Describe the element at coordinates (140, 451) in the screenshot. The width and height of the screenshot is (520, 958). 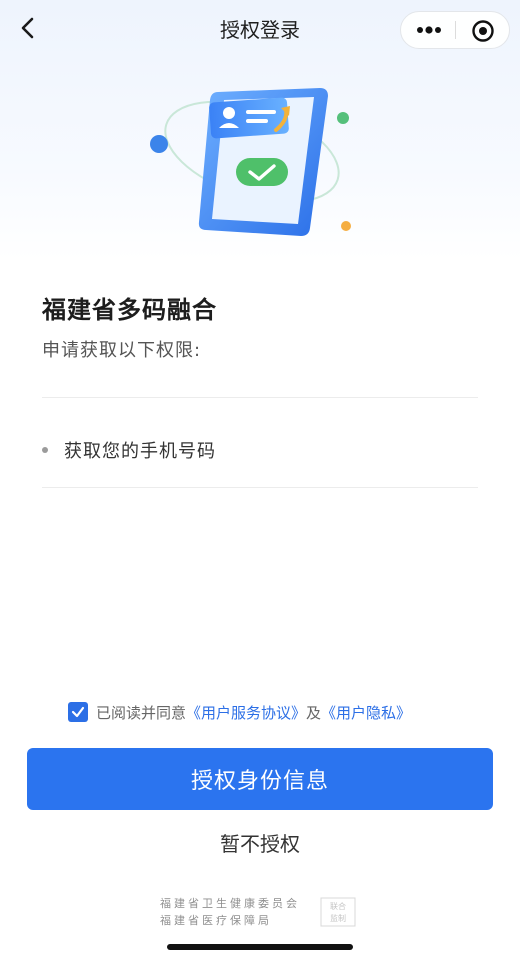
I see `permission-item-label: 获取您的手机号码` at that location.